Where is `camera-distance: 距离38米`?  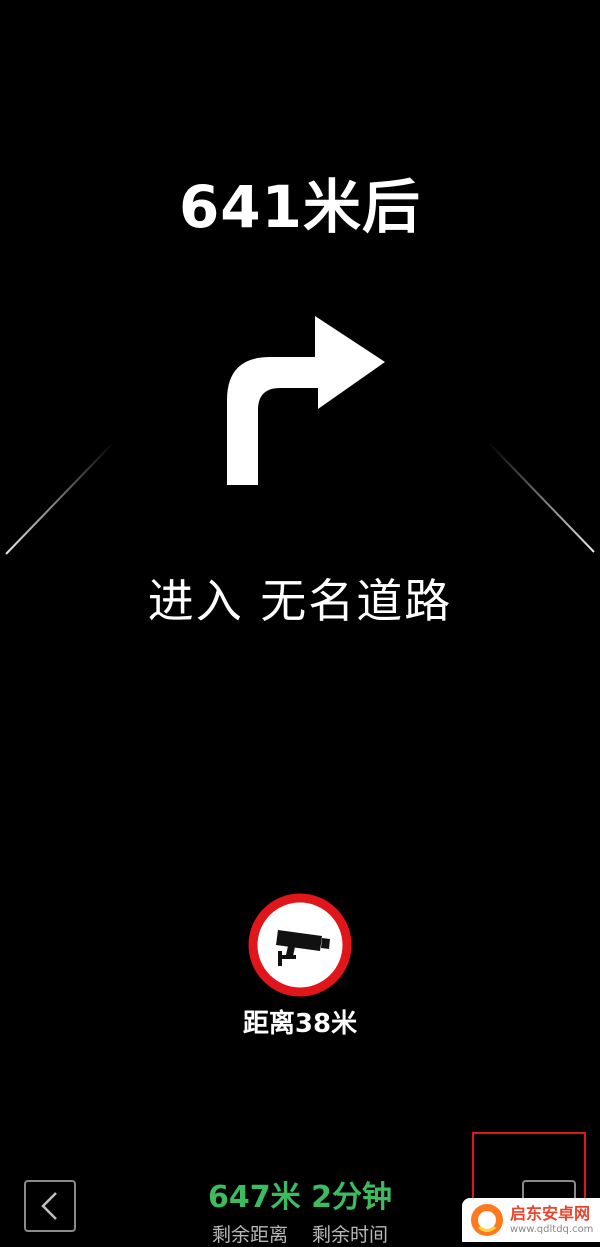 camera-distance: 距离38米 is located at coordinates (300, 1024).